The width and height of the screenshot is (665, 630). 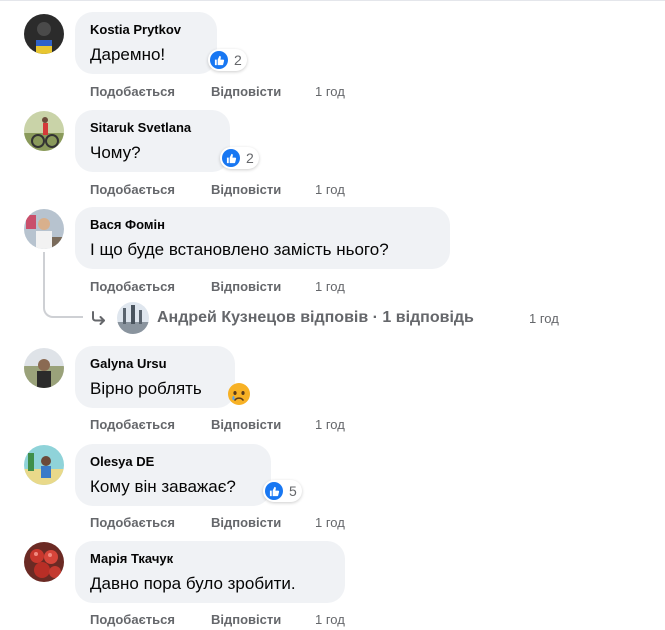 I want to click on reaction-count: 5, so click(x=293, y=491).